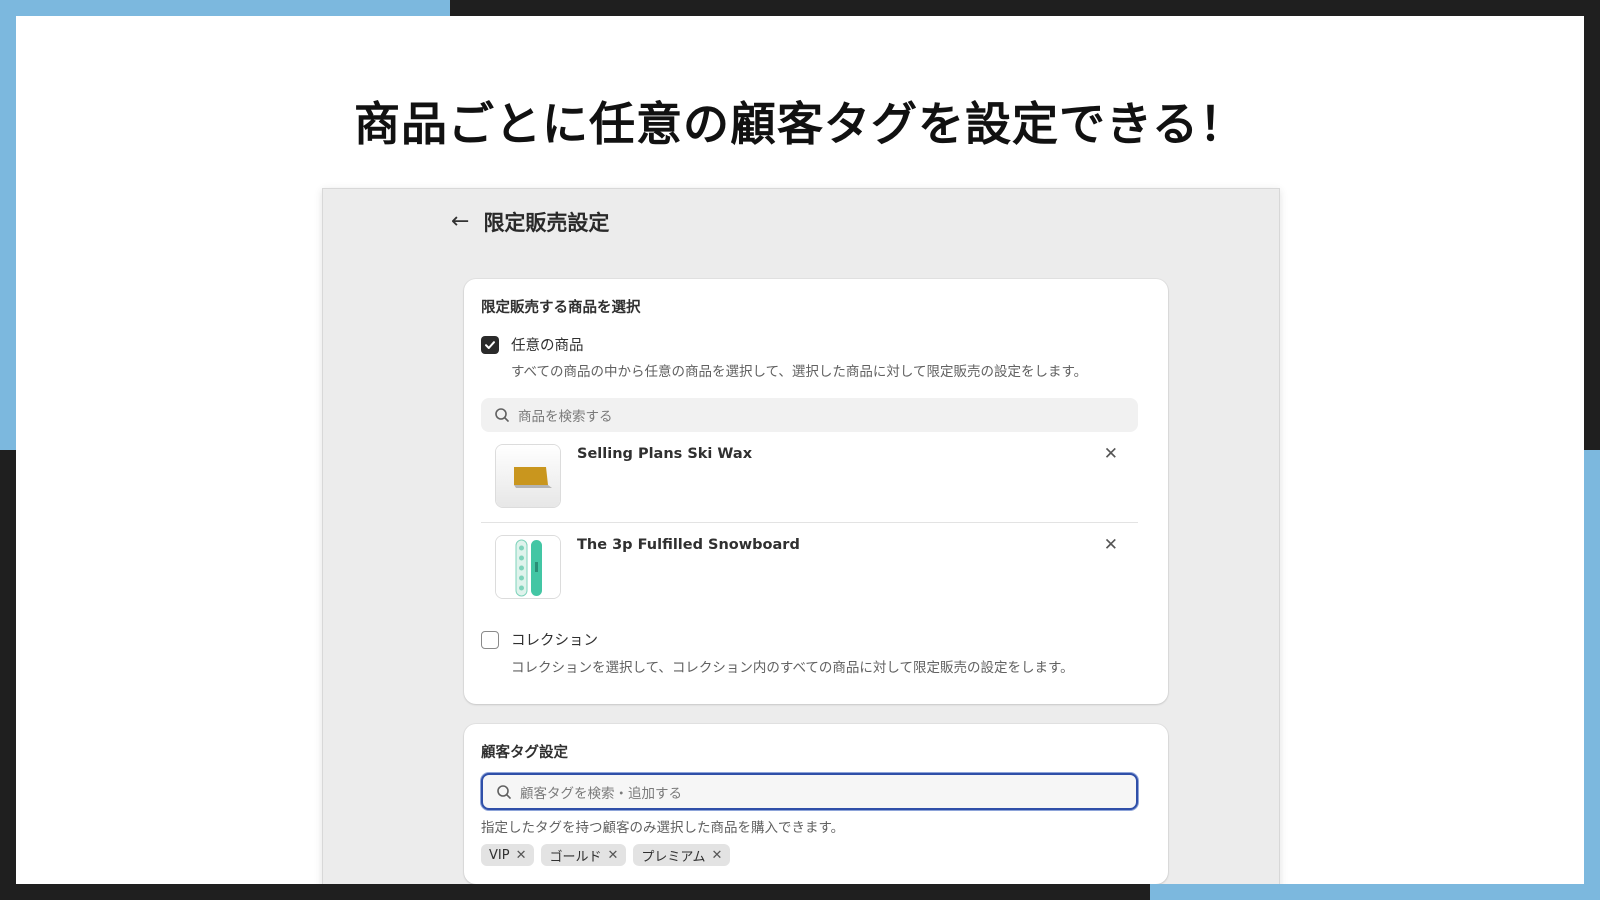 The width and height of the screenshot is (1600, 900). I want to click on customer-tag-help: 指定したタグを持つ顧客のみ選択した商品を購入できます。, so click(663, 828).